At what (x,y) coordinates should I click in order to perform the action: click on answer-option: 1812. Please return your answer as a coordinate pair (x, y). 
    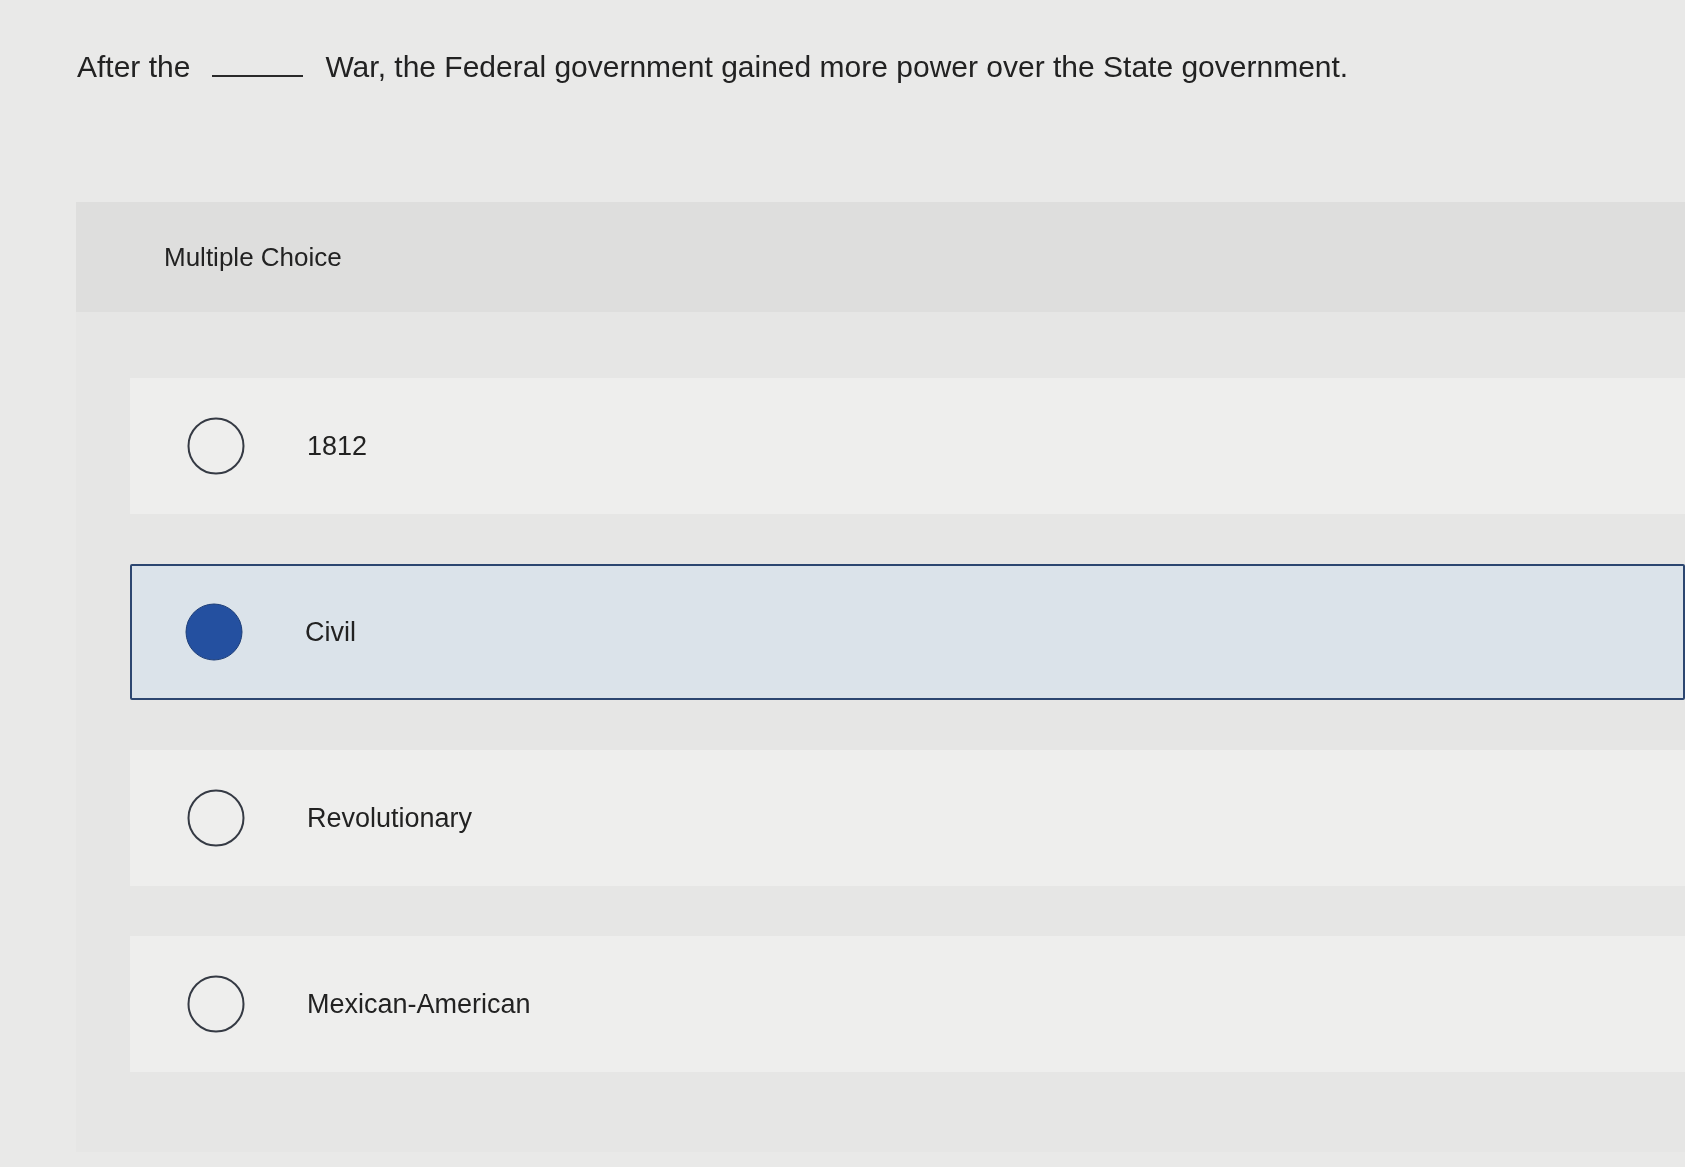
    Looking at the image, I should click on (907, 446).